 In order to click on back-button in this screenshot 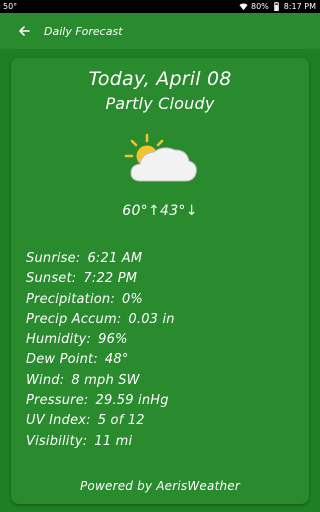, I will do `click(24, 31)`.